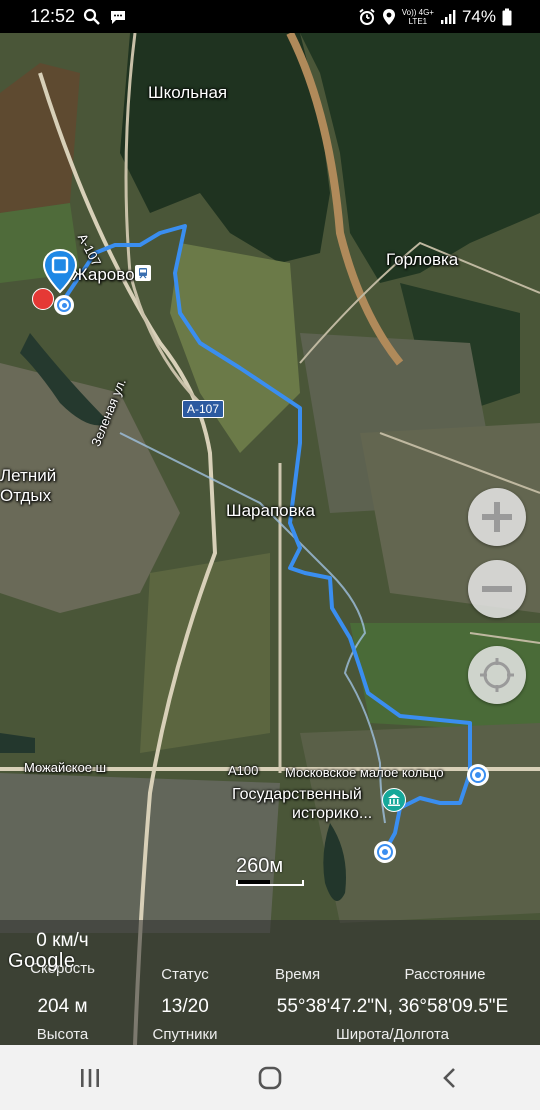 The image size is (540, 1110). I want to click on network-indicator: Vo)) 4G+ LTE1, so click(418, 17).